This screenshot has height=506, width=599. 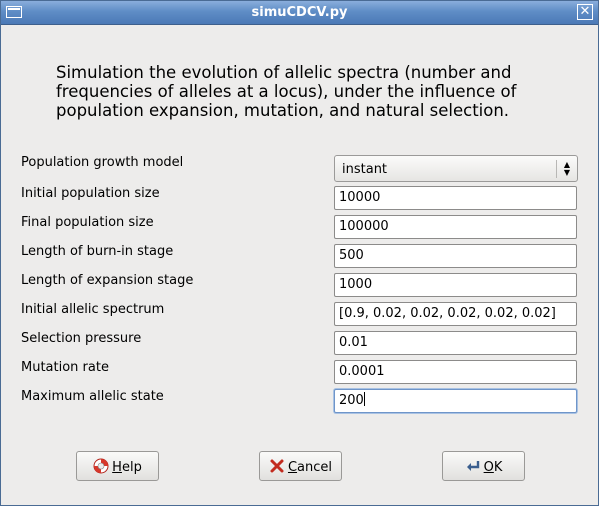 What do you see at coordinates (456, 168) in the screenshot?
I see `growth-model-select: instant ▲ ▼` at bounding box center [456, 168].